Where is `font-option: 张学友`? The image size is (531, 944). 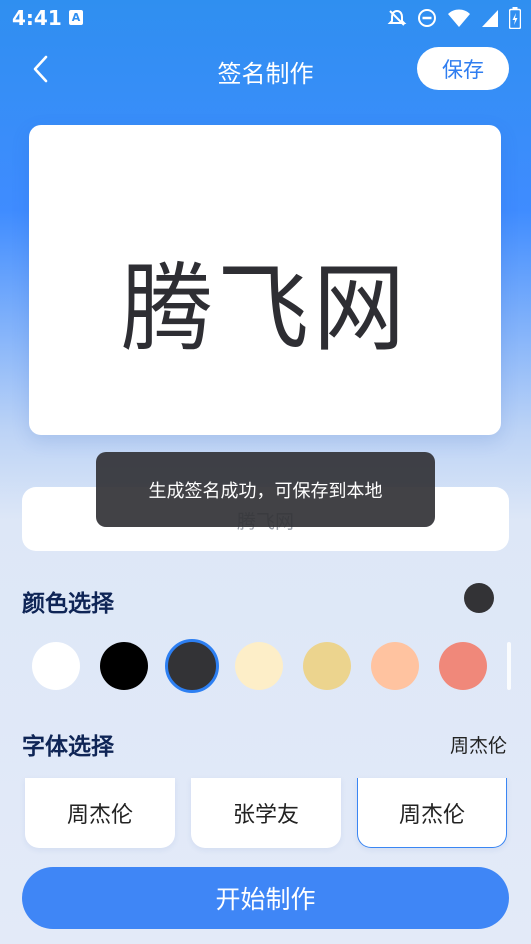
font-option: 张学友 is located at coordinates (266, 813).